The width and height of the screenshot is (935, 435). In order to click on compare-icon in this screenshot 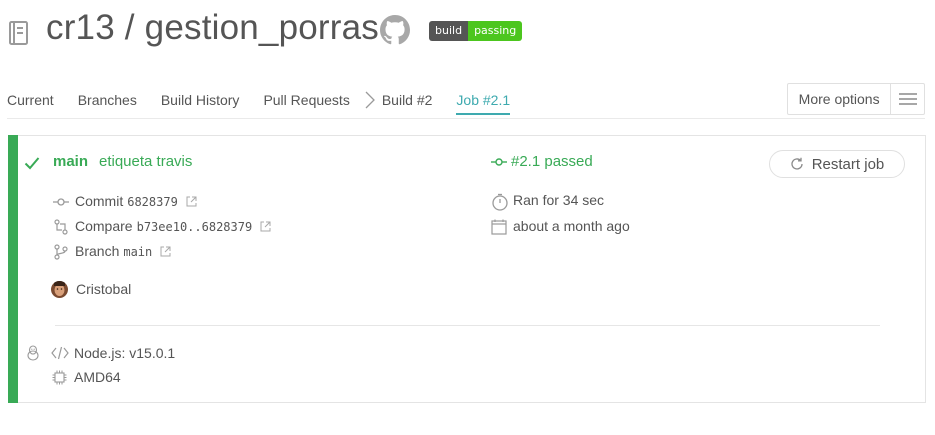, I will do `click(61, 227)`.